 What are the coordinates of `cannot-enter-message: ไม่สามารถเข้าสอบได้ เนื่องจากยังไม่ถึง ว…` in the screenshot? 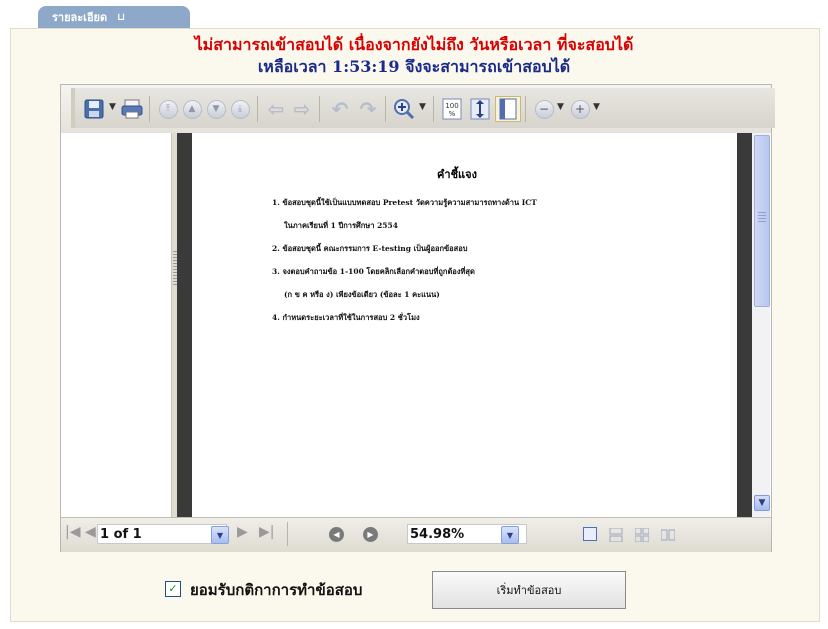 It's located at (414, 44).